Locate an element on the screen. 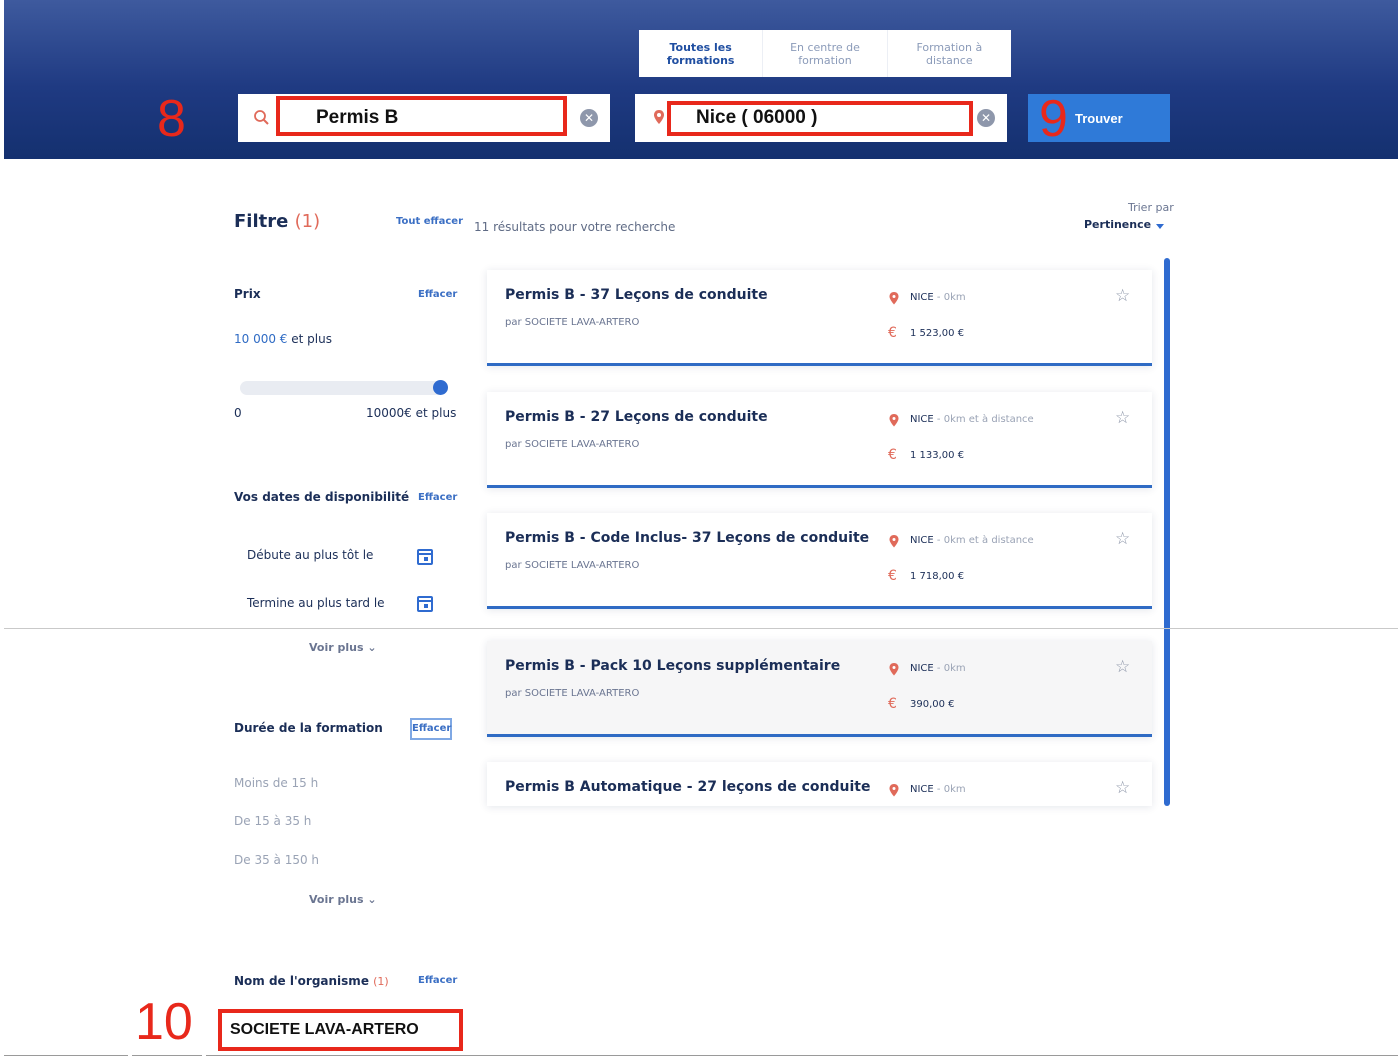 This screenshot has width=1400, height=1058. filter-count: (1) is located at coordinates (307, 221).